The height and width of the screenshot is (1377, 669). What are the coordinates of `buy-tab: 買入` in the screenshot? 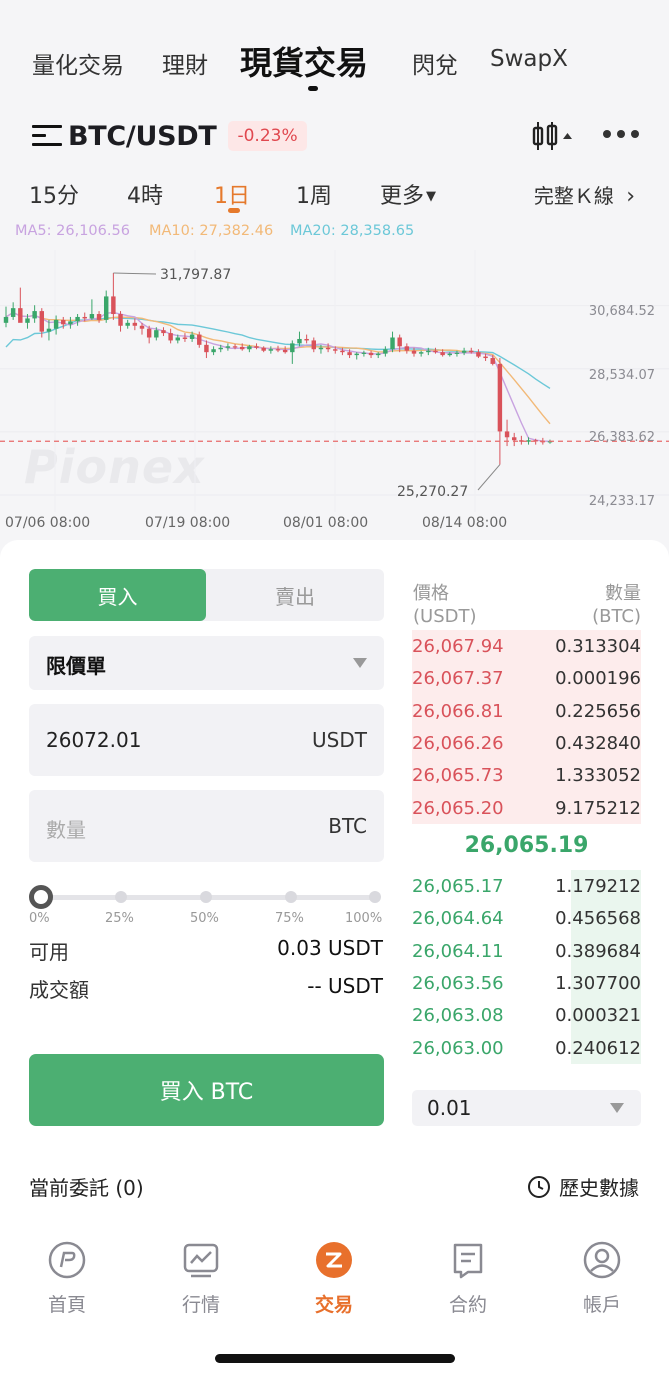 It's located at (117, 595).